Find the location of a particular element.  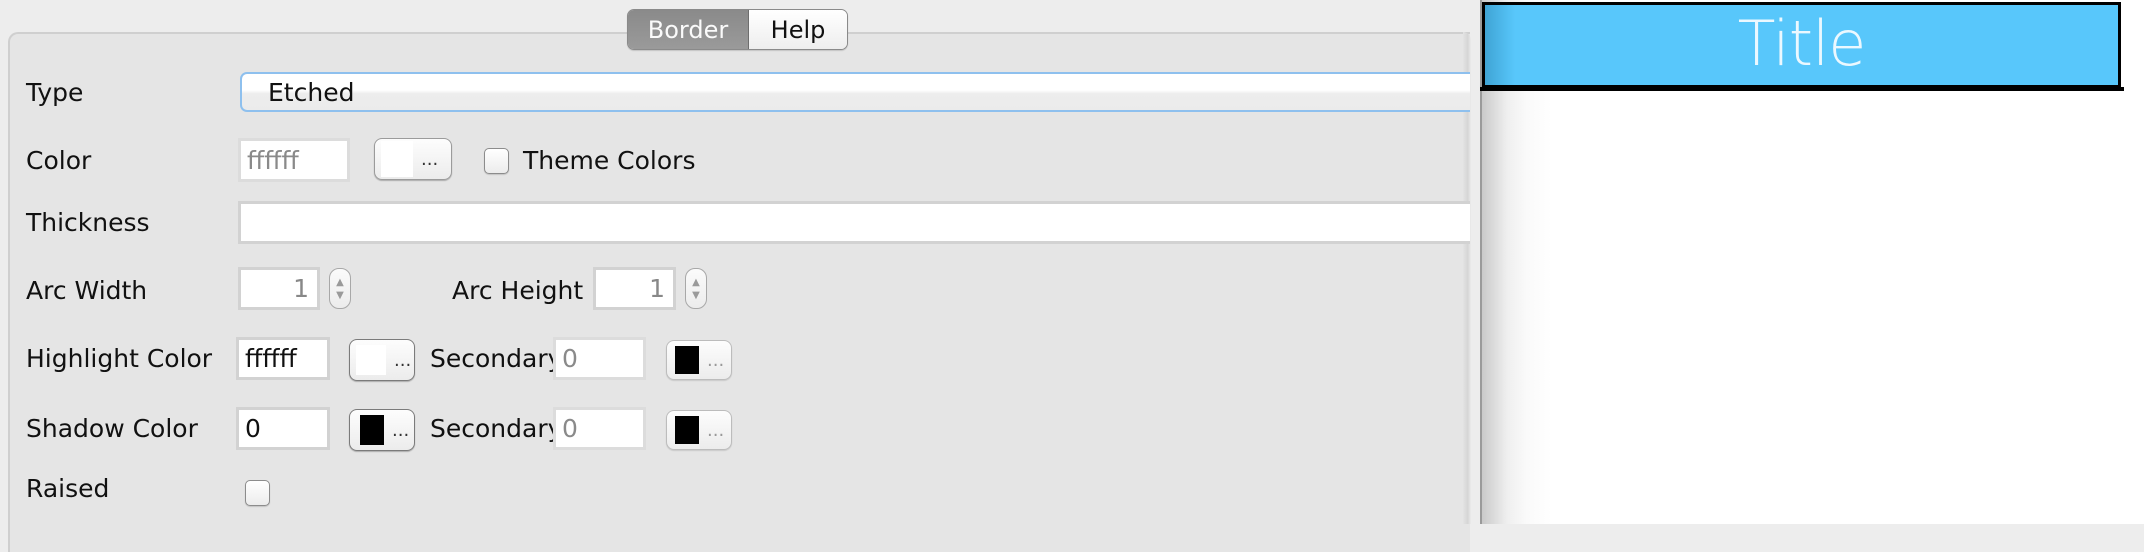

shadow-secondary-field: 0 is located at coordinates (599, 428).